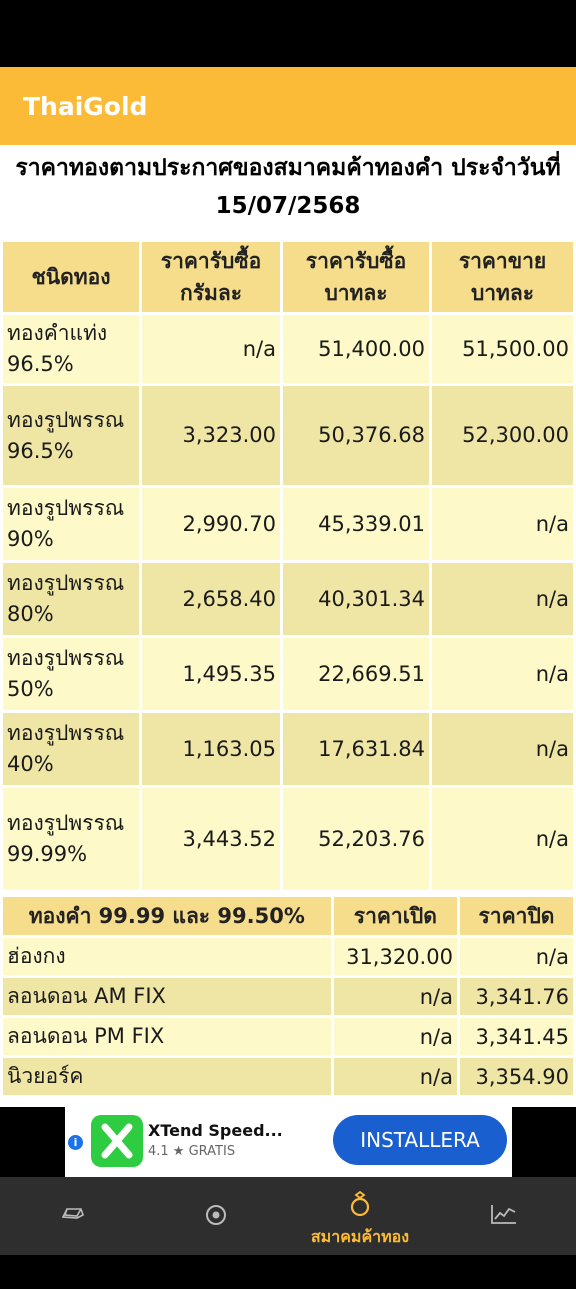 This screenshot has height=1289, width=576. What do you see at coordinates (502, 277) in the screenshot?
I see `column-header: ราคาขาย บาทละ` at bounding box center [502, 277].